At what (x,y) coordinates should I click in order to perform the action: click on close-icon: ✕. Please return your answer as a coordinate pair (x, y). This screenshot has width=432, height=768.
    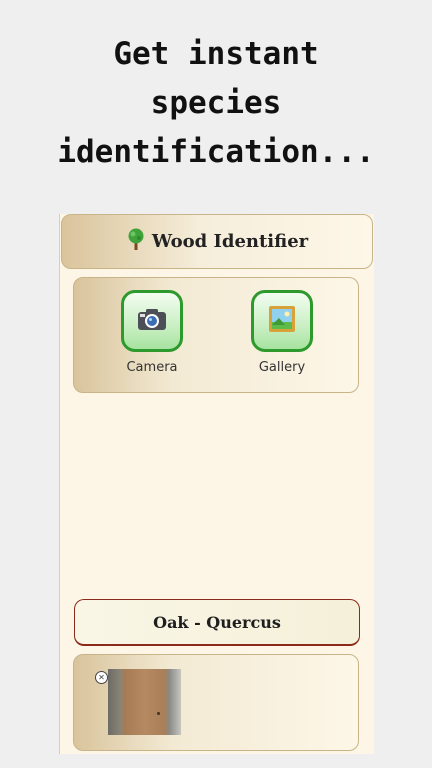
    Looking at the image, I should click on (101, 677).